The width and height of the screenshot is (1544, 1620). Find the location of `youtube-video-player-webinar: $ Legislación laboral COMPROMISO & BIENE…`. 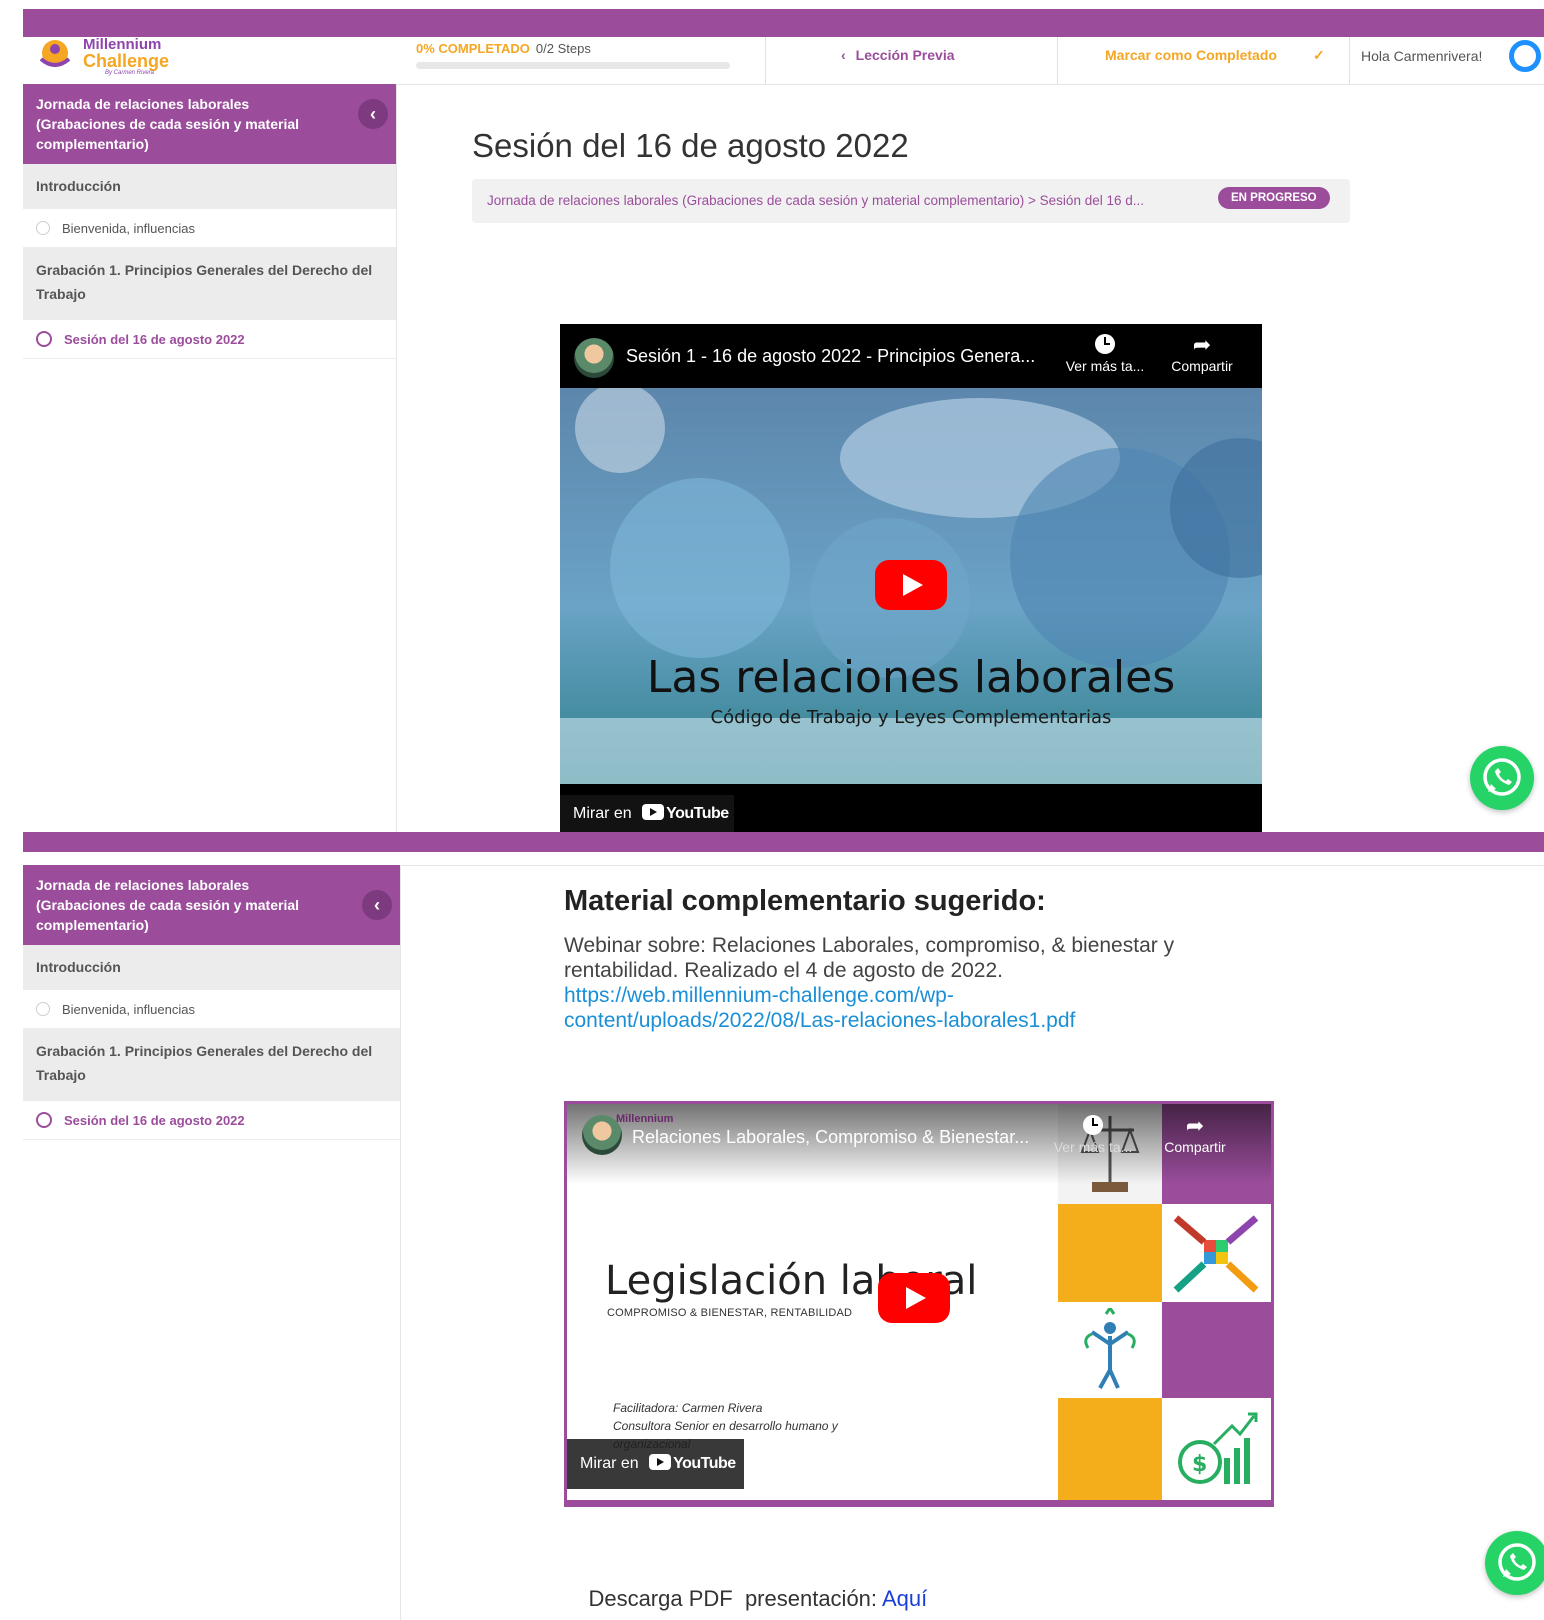

youtube-video-player-webinar: $ Legislación laboral COMPROMISO & BIENE… is located at coordinates (919, 1304).